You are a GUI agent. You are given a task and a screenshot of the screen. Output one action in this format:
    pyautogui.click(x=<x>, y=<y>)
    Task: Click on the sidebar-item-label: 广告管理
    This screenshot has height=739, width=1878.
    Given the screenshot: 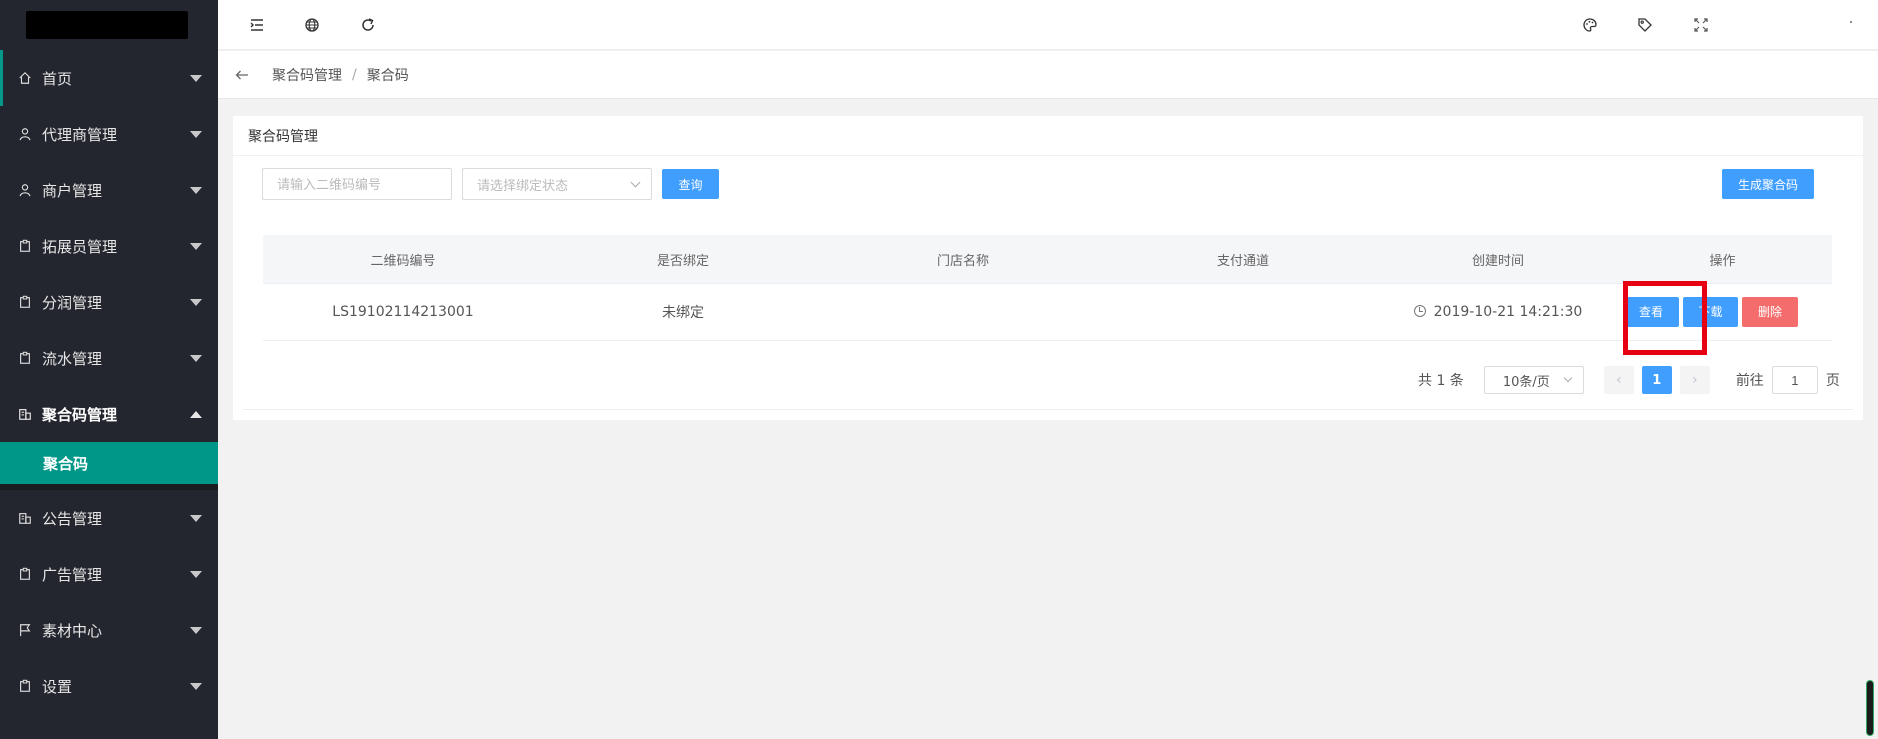 What is the action you would take?
    pyautogui.click(x=72, y=574)
    